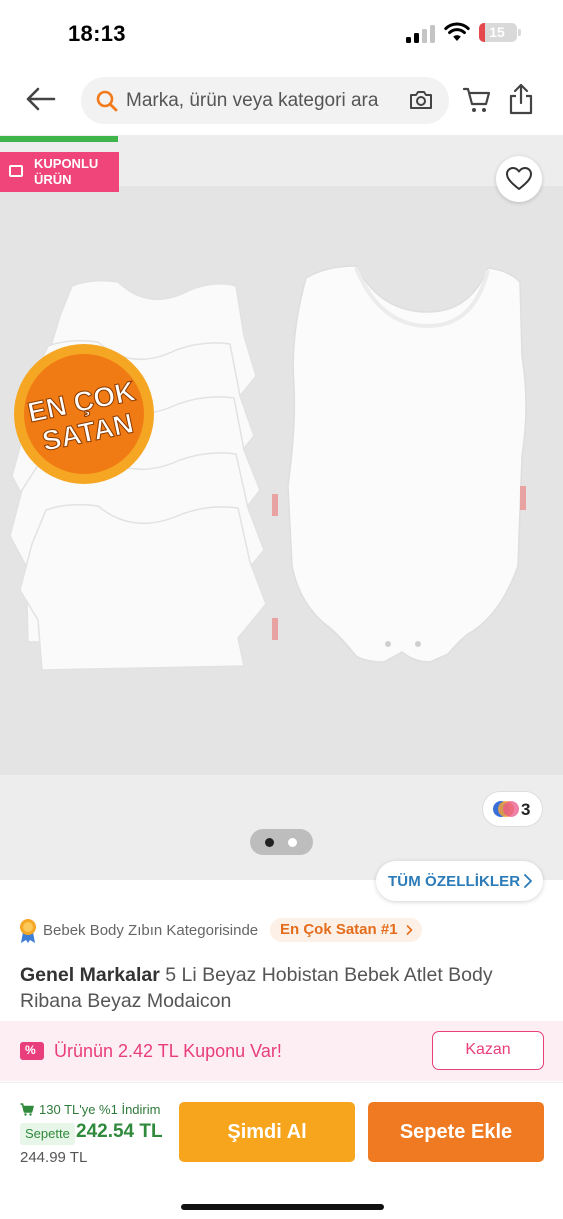 Image resolution: width=563 pixels, height=1219 pixels. I want to click on best-seller-rank-chip: En Çok Satan #1, so click(346, 930).